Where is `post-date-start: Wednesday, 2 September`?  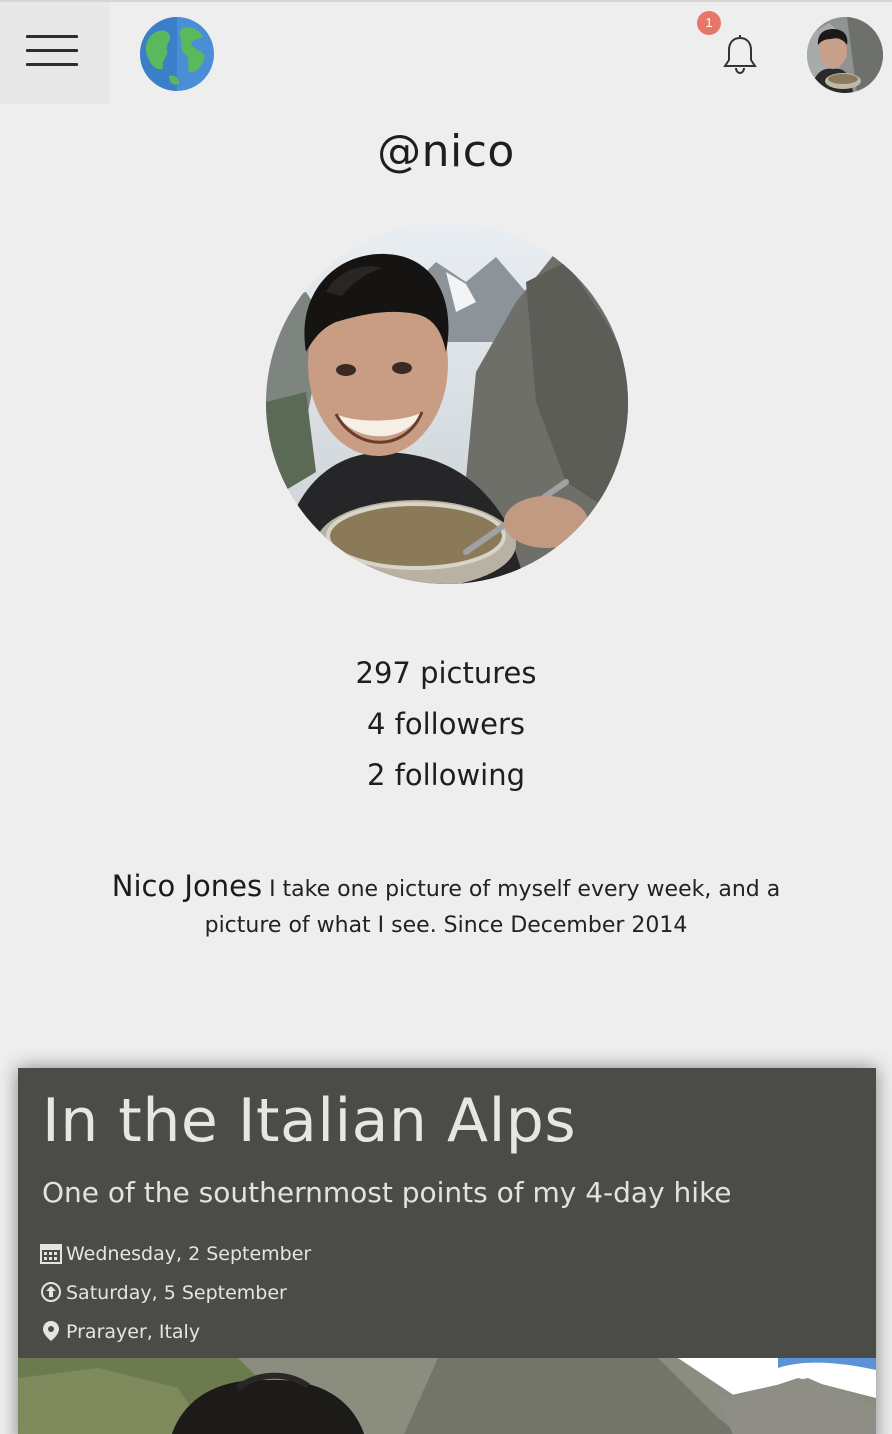 post-date-start: Wednesday, 2 September is located at coordinates (175, 1253).